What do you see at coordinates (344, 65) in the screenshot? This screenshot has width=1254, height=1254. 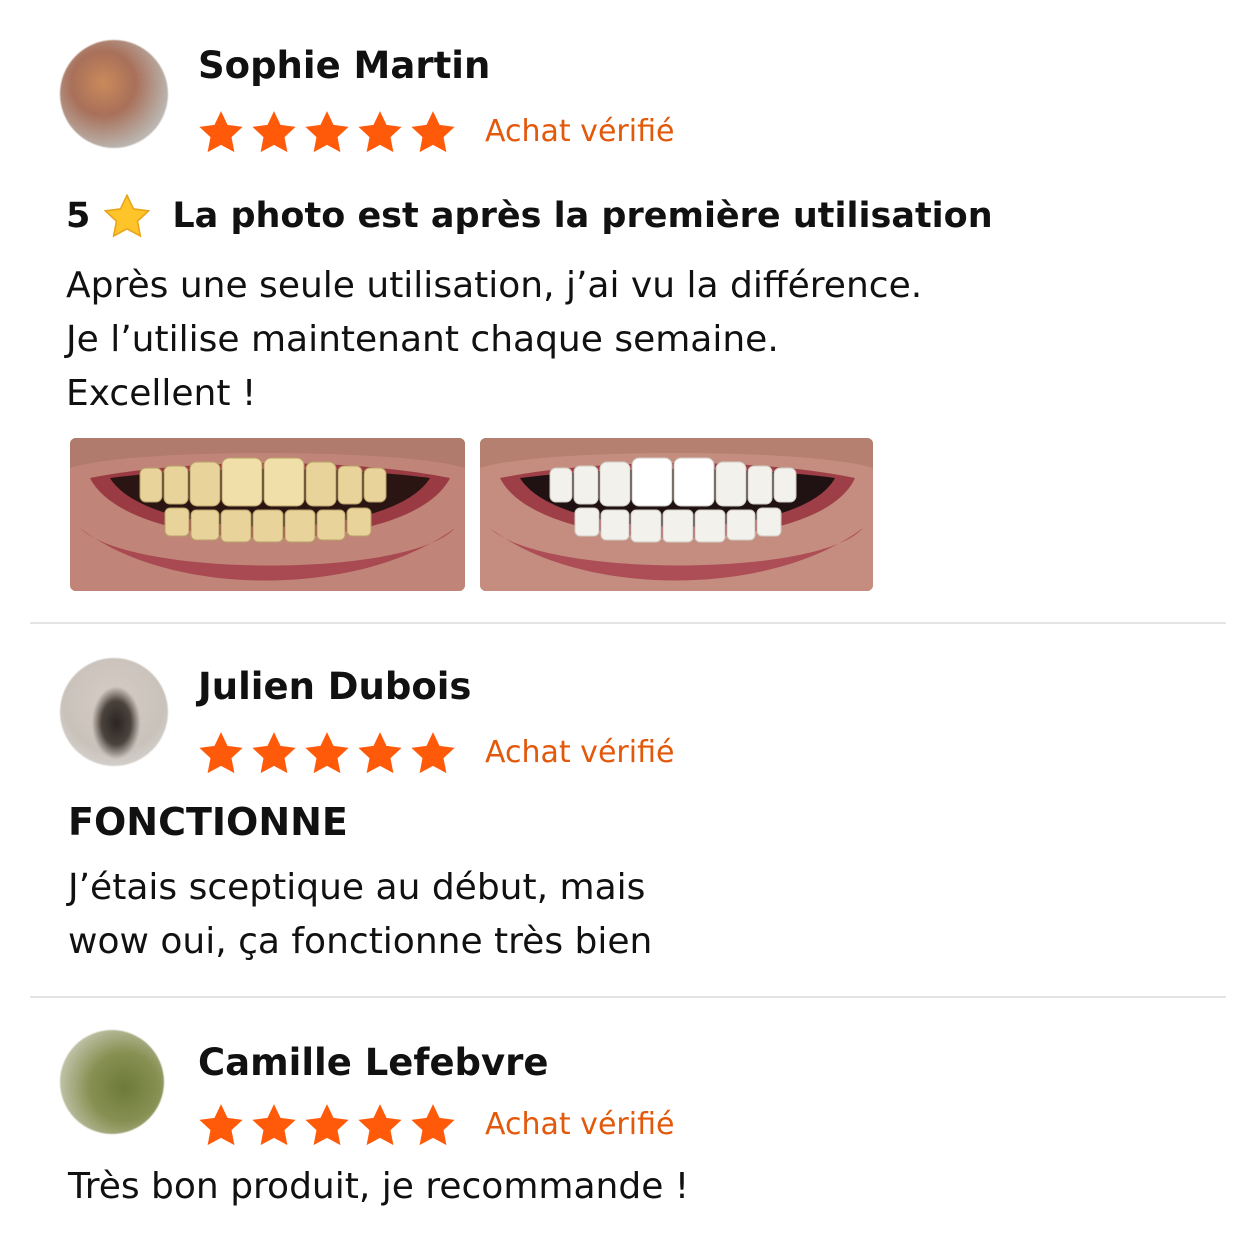 I see `reviewer-name: Sophie Martin` at bounding box center [344, 65].